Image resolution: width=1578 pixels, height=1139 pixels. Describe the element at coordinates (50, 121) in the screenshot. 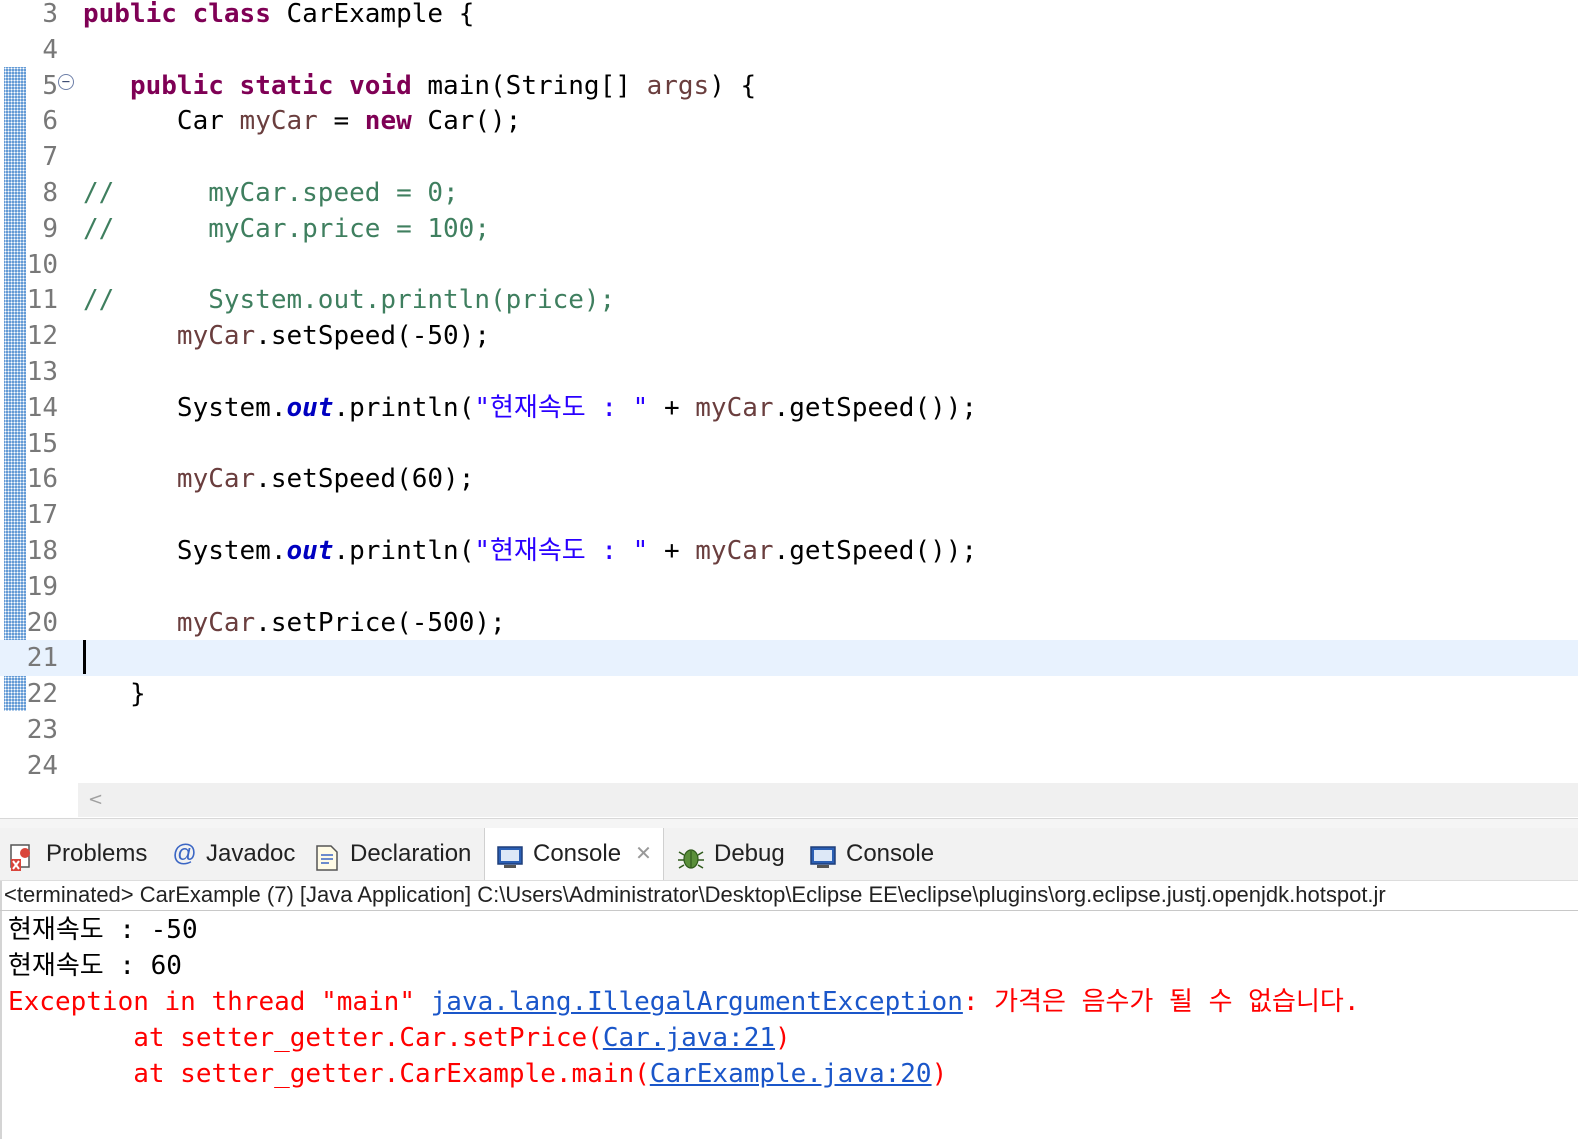

I see `line-number: 6` at that location.